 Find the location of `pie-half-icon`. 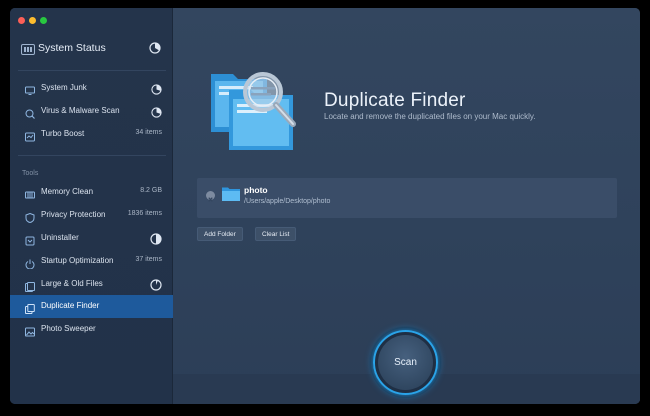

pie-half-icon is located at coordinates (156, 241).